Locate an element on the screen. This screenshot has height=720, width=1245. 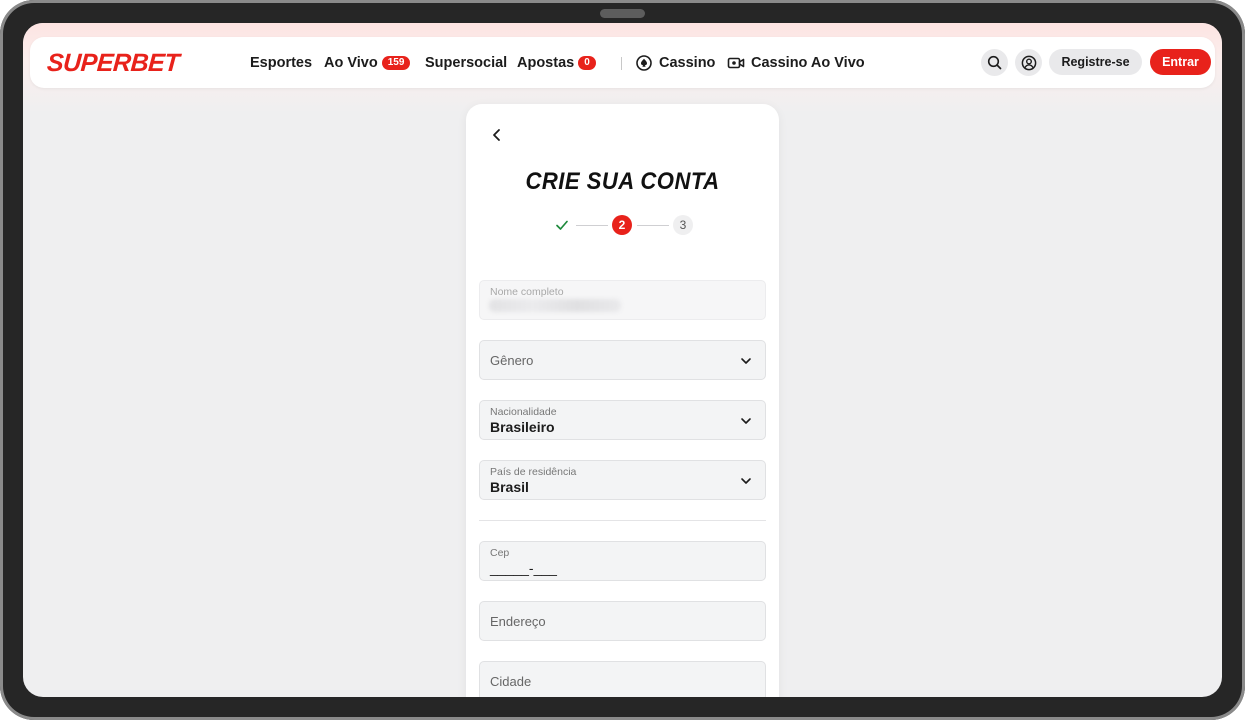
nav-apostas: Apostas 0 is located at coordinates (556, 63).